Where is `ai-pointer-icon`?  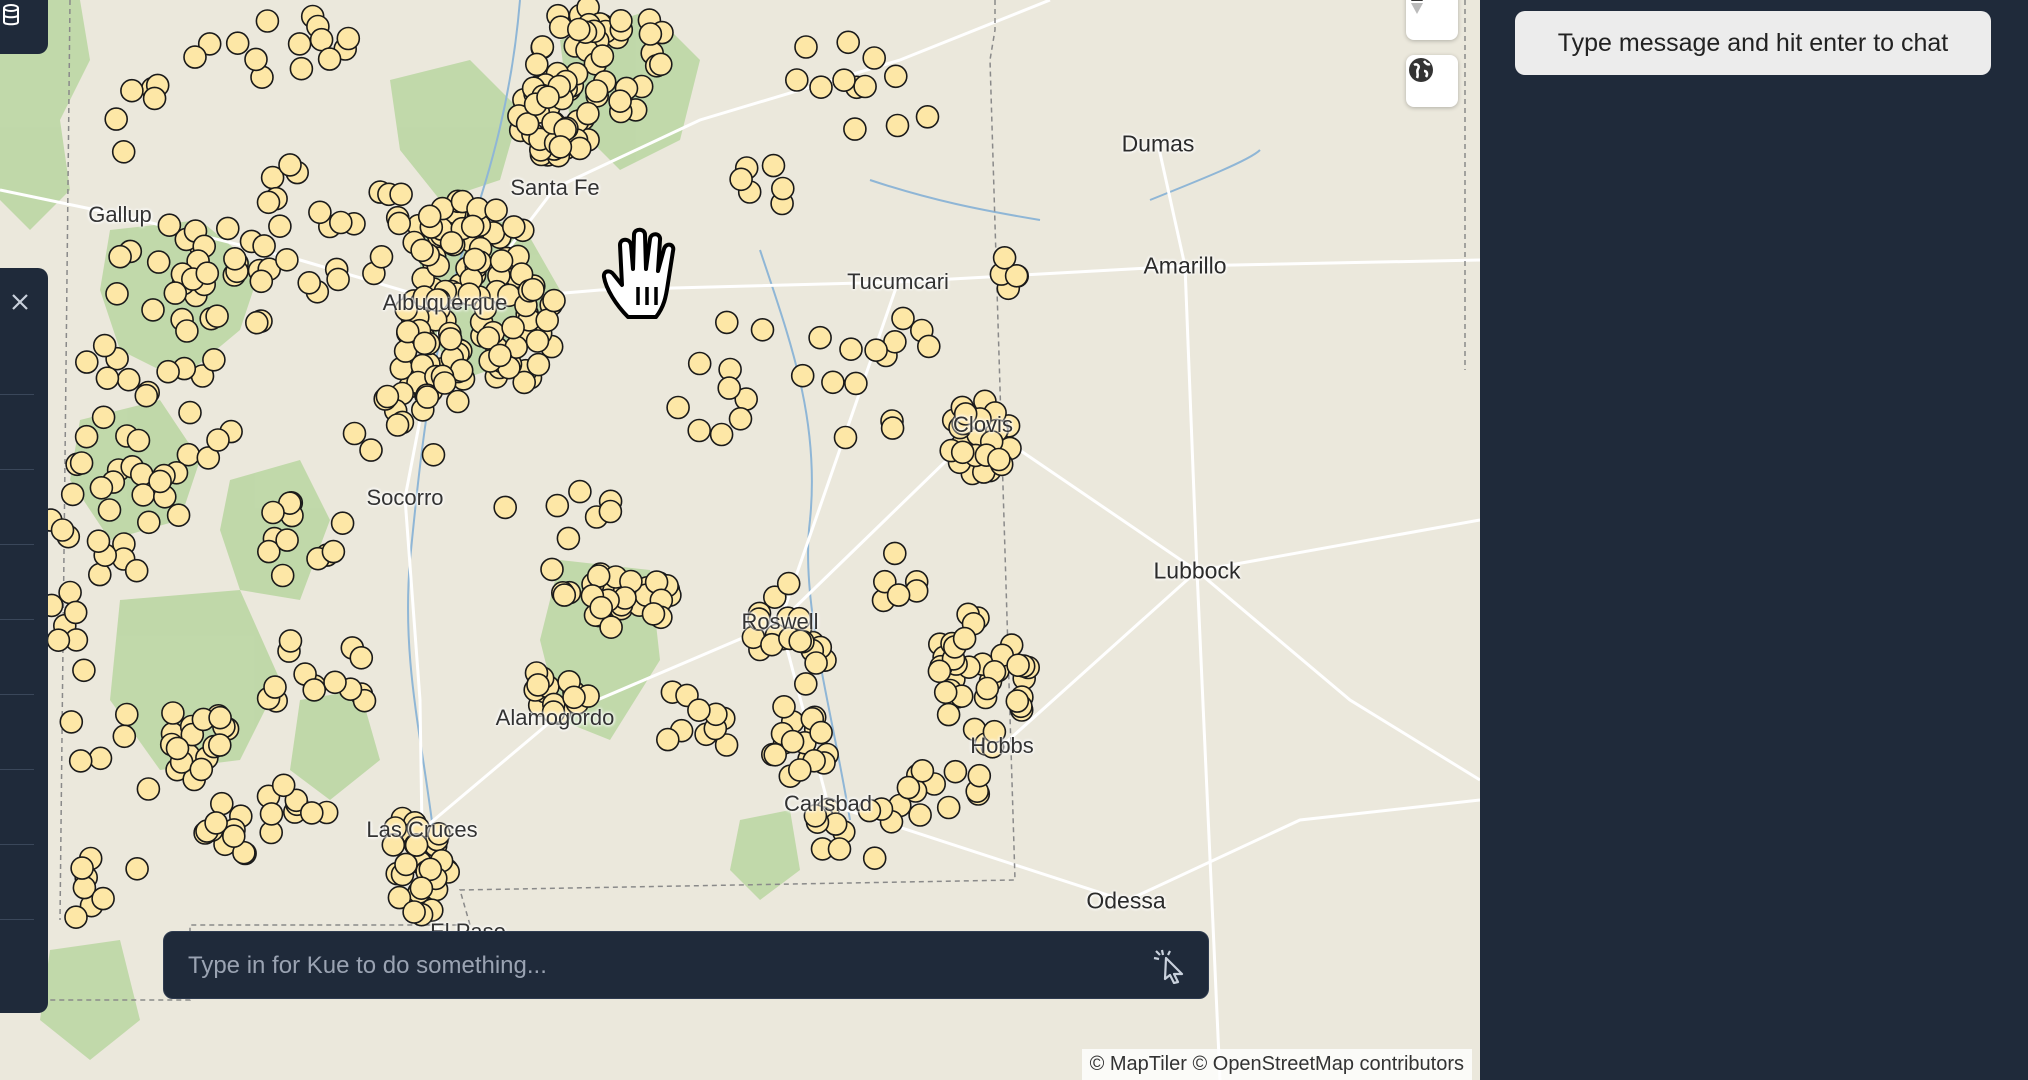
ai-pointer-icon is located at coordinates (1172, 968).